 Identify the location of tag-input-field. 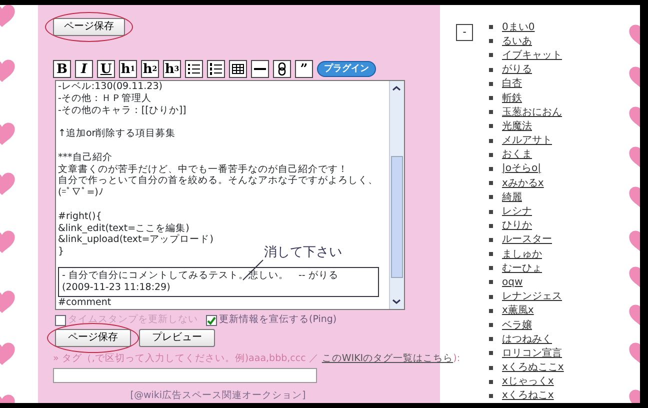
(185, 375).